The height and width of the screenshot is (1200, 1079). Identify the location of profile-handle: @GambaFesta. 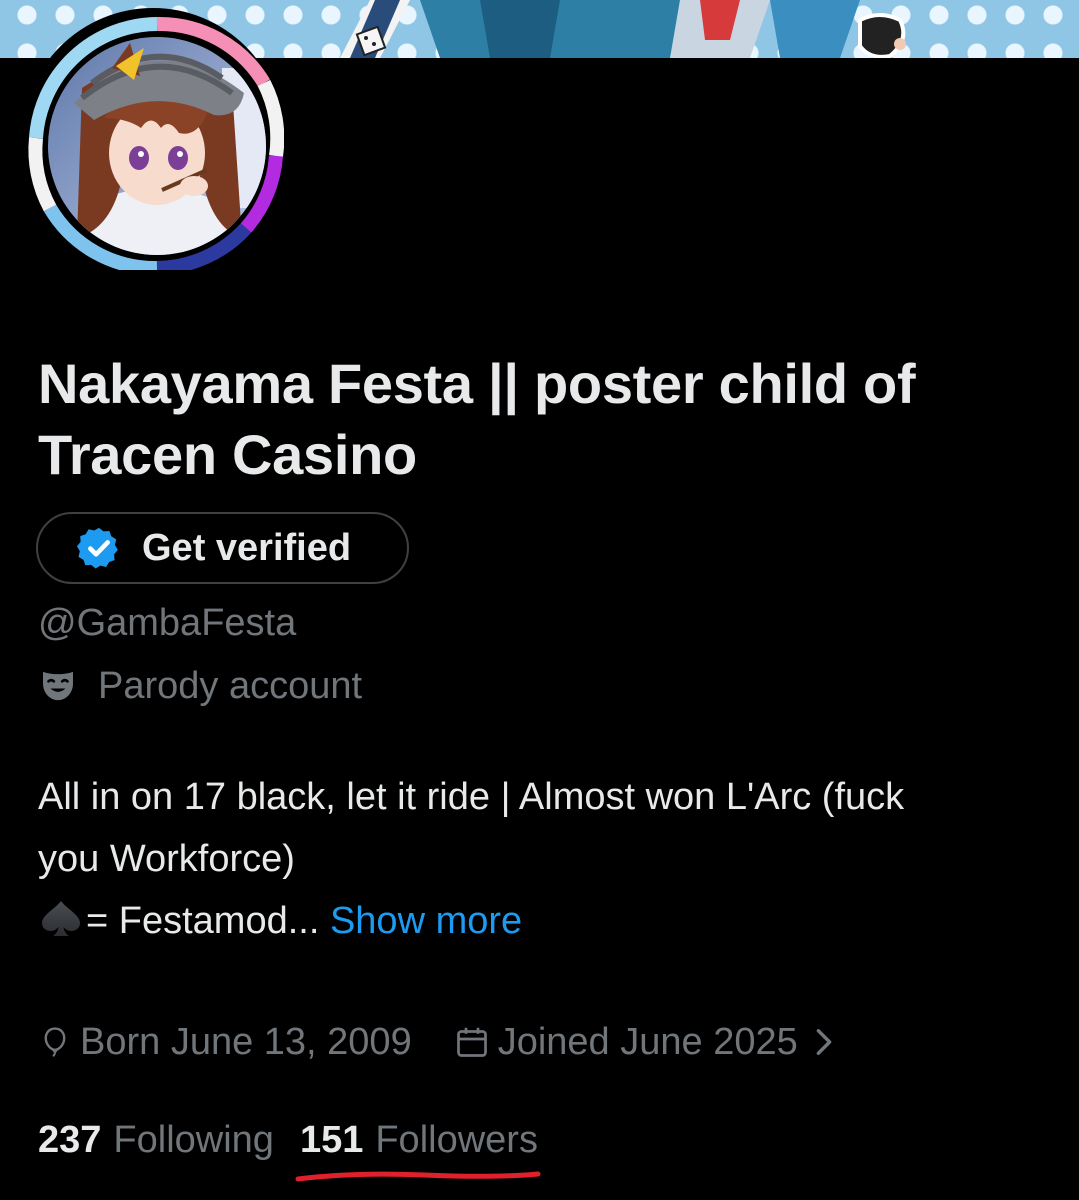
(167, 623).